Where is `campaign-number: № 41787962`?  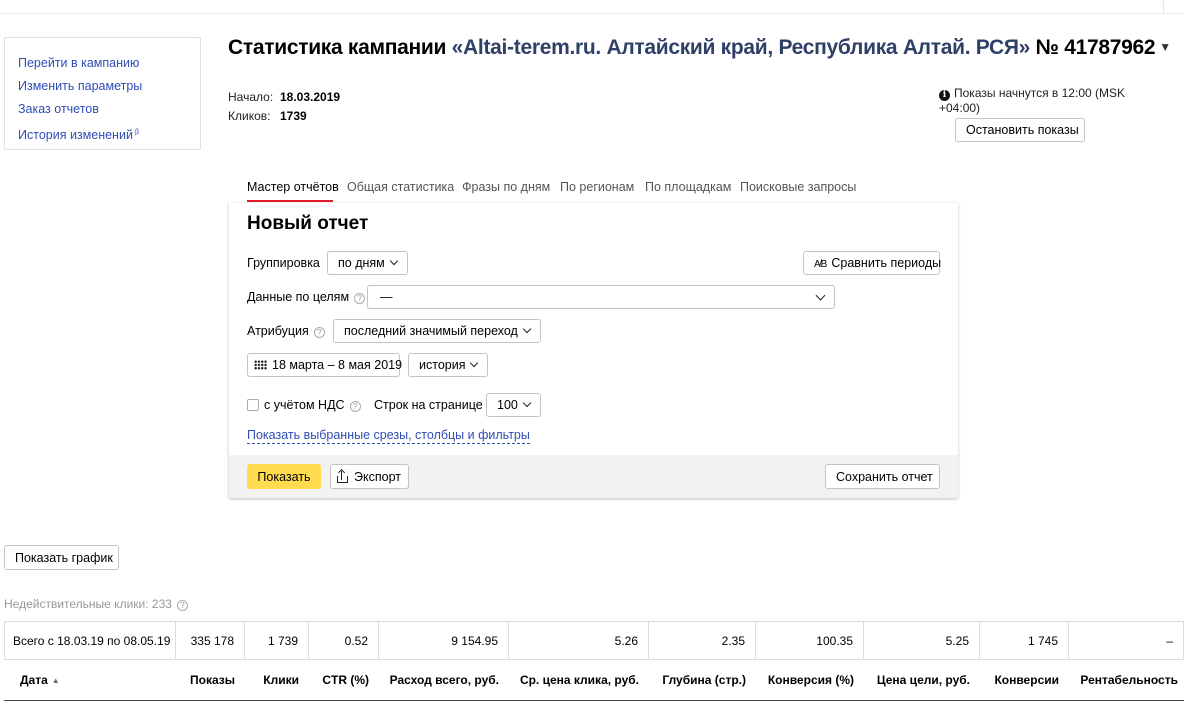
campaign-number: № 41787962 is located at coordinates (1095, 47).